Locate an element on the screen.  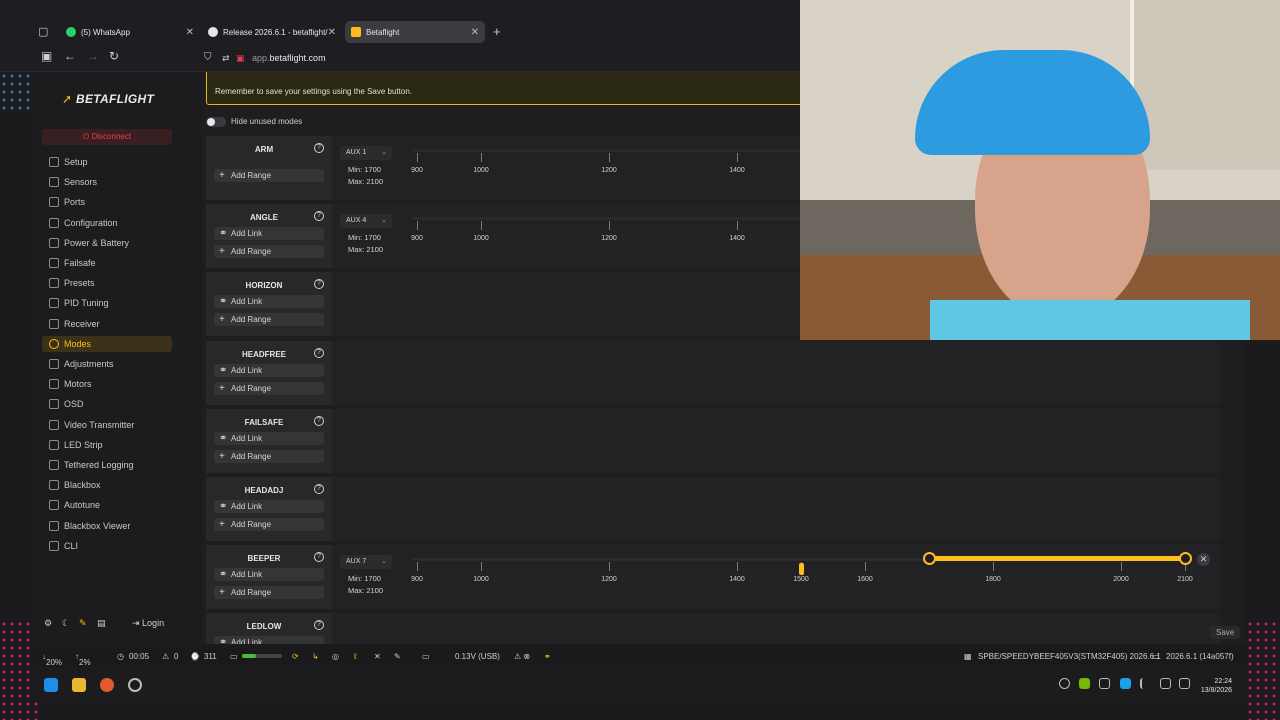
aux-channel-select: AUX 1 ⌄ is located at coordinates (366, 153).